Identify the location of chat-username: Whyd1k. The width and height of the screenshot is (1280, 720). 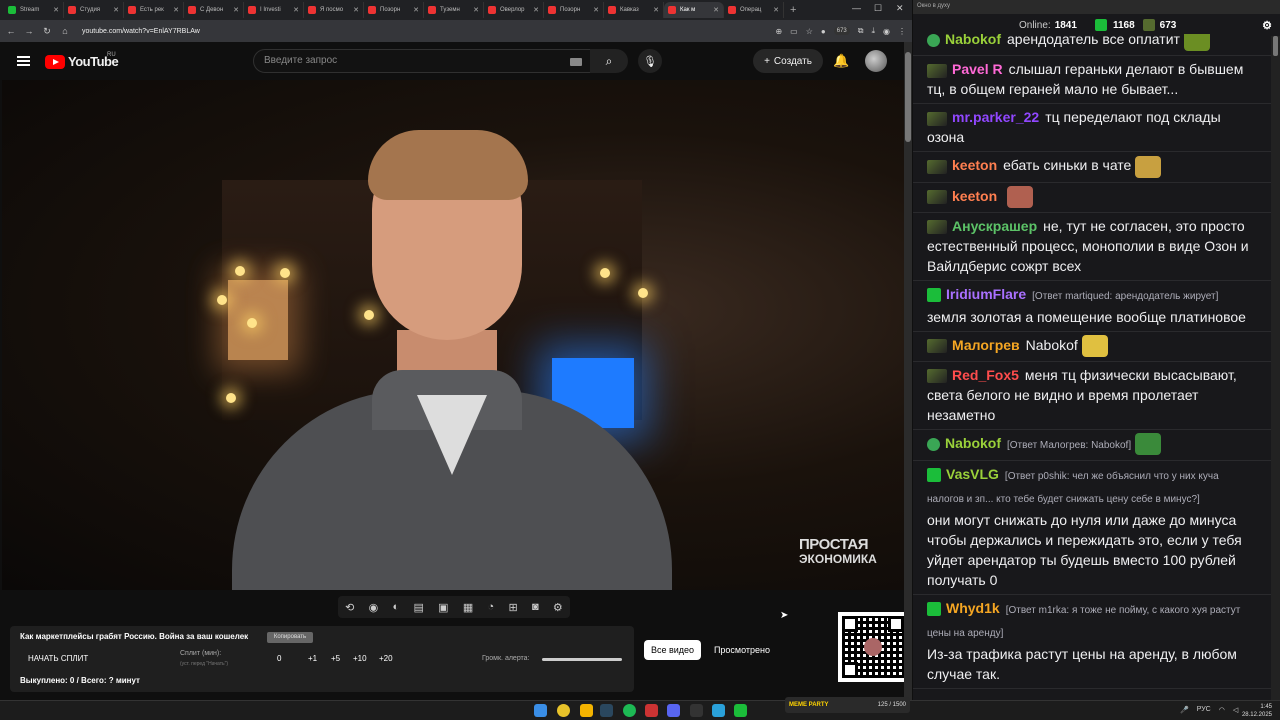
(973, 608).